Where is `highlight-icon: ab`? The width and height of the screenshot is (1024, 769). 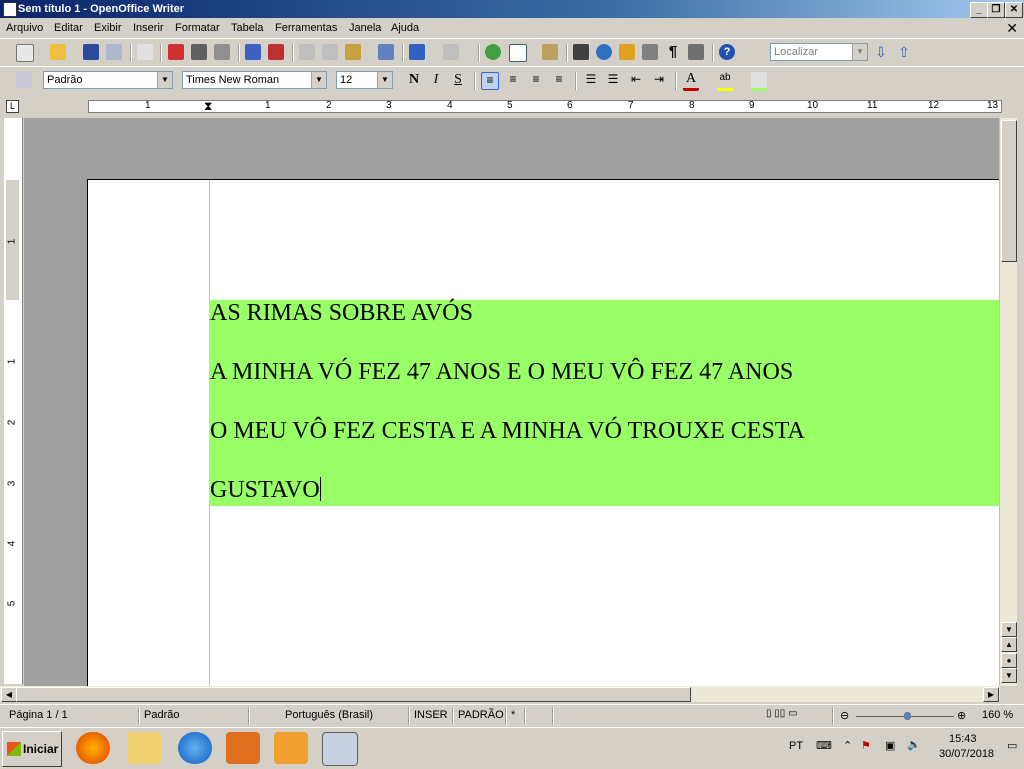
highlight-icon: ab is located at coordinates (725, 81).